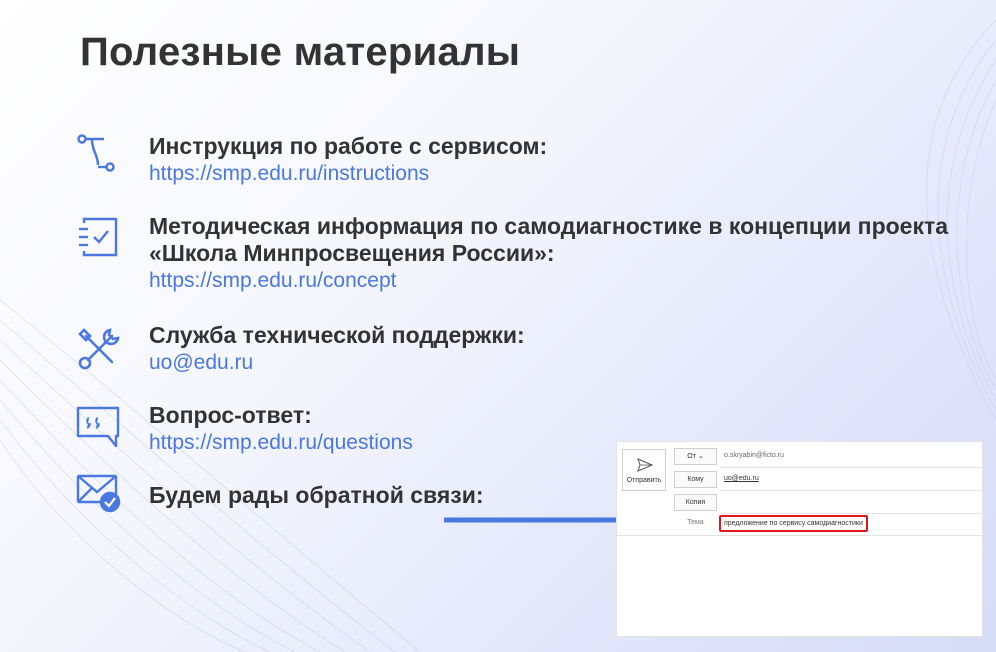  Describe the element at coordinates (645, 465) in the screenshot. I see `send-icon` at that location.